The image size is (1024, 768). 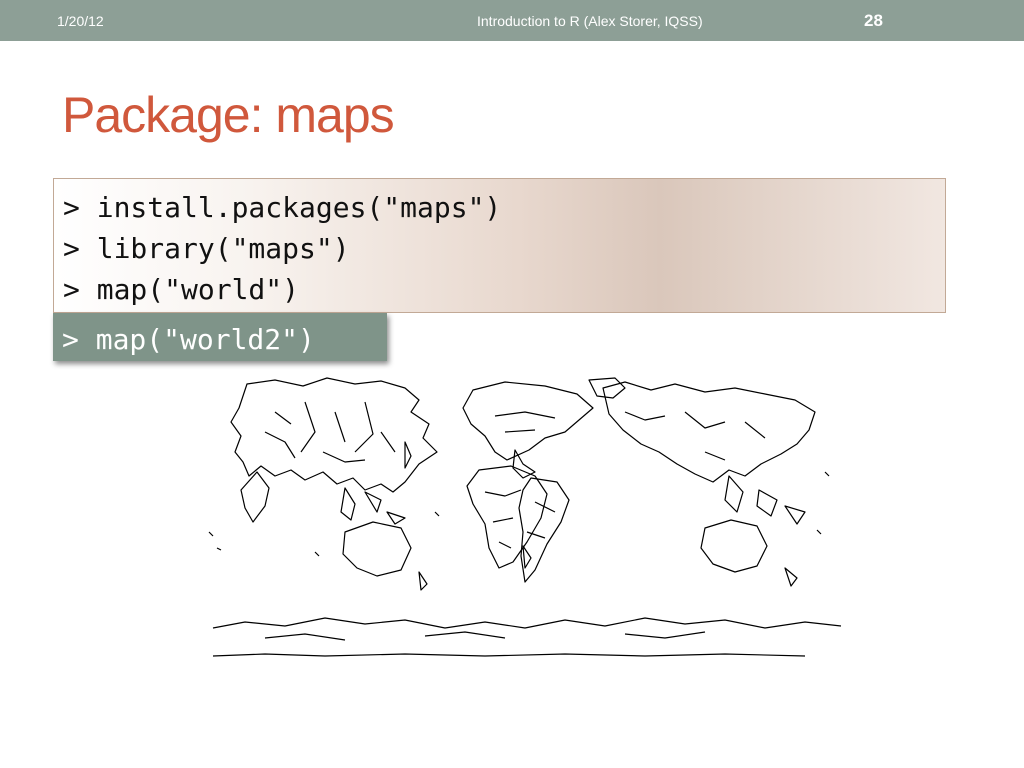 I want to click on code-line: > install.packages("maps"), so click(x=282, y=207).